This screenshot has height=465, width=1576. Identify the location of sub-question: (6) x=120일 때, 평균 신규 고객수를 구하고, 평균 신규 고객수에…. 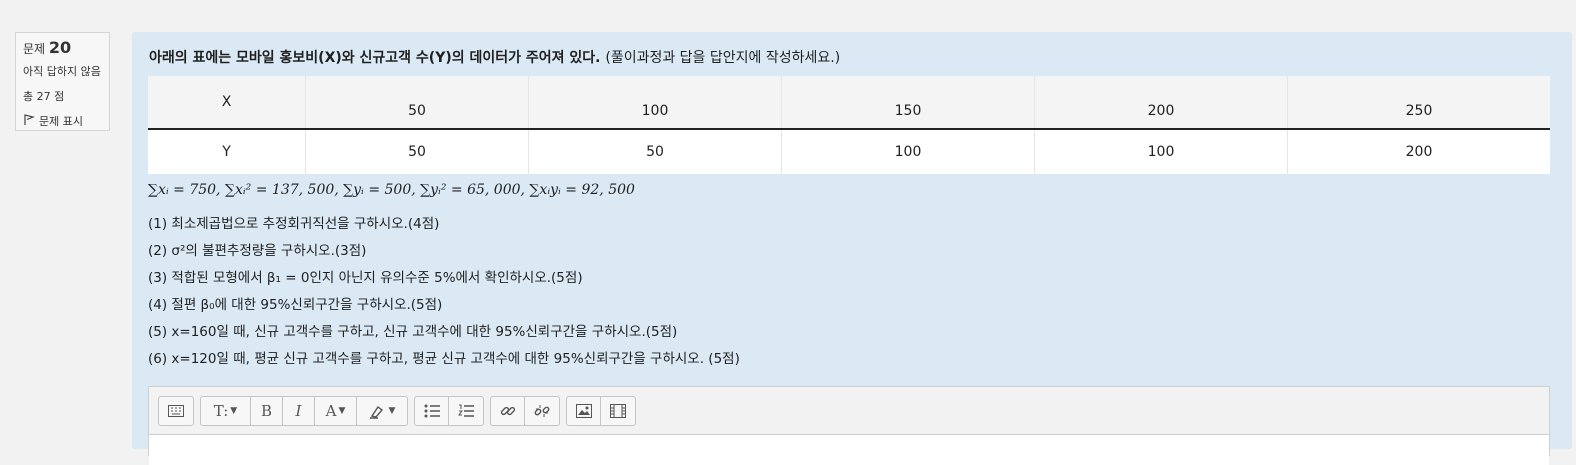
(444, 359).